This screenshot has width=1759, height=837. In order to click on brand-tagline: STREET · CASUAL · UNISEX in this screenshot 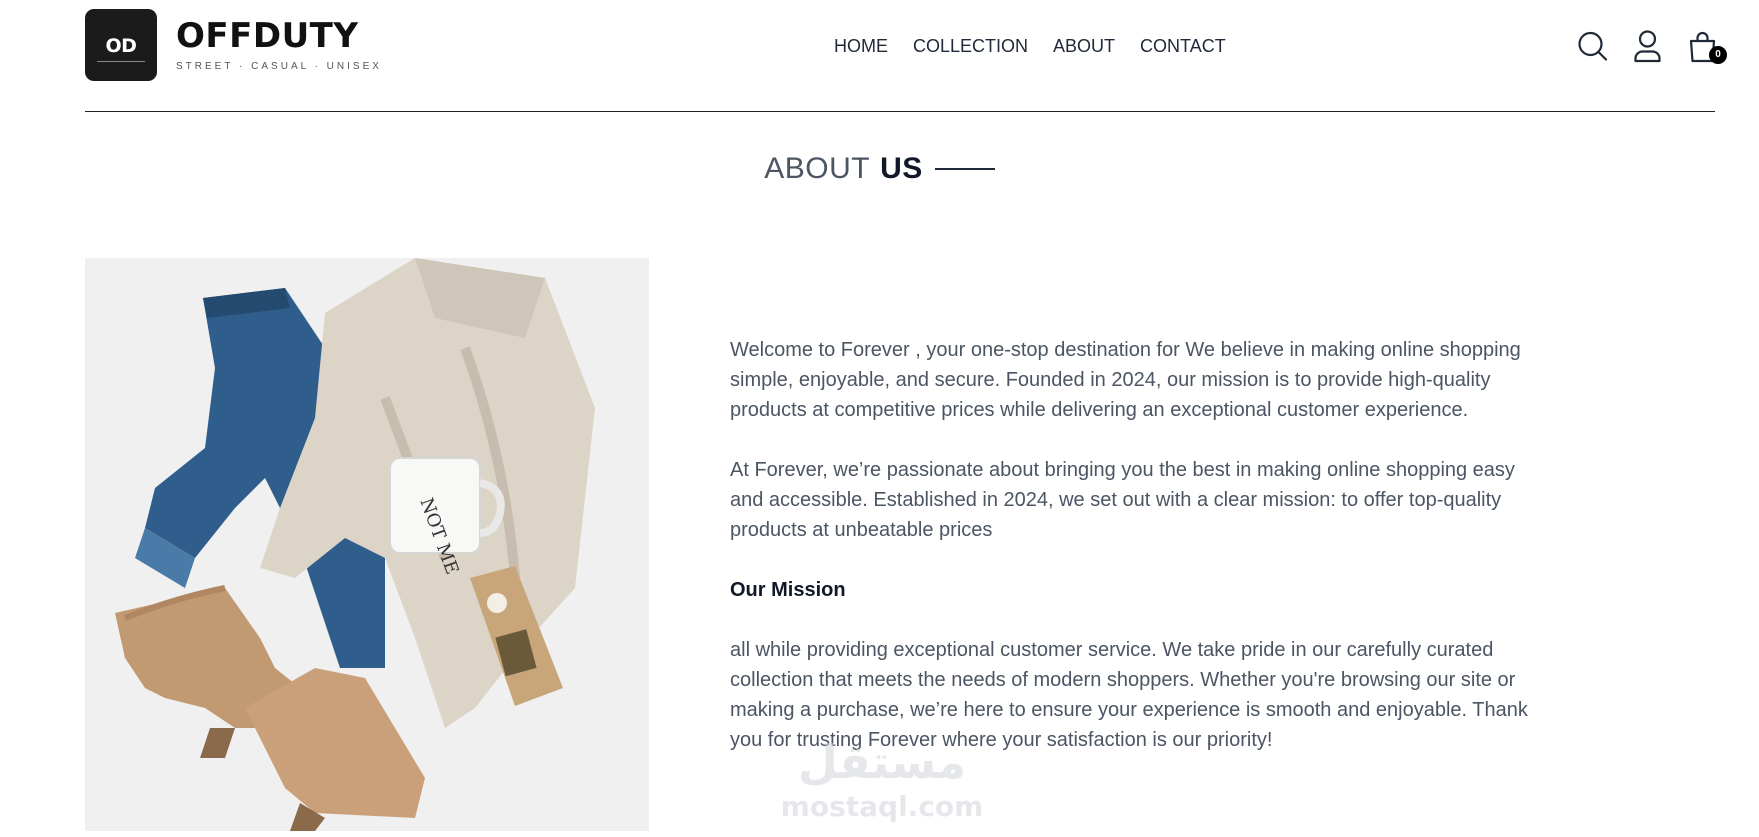, I will do `click(279, 66)`.